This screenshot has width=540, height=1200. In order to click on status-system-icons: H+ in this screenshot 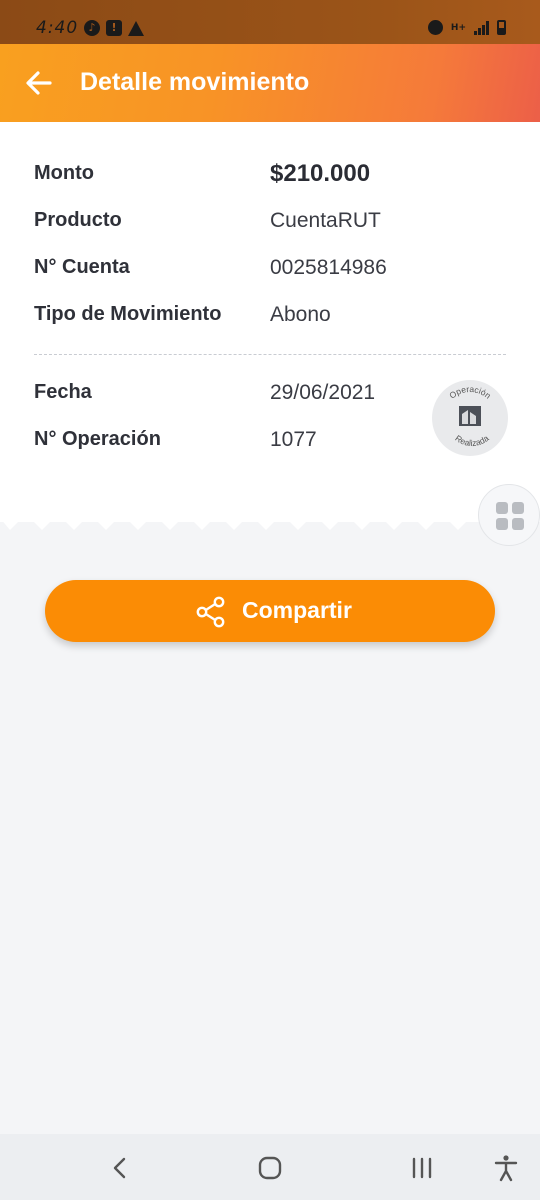, I will do `click(466, 27)`.